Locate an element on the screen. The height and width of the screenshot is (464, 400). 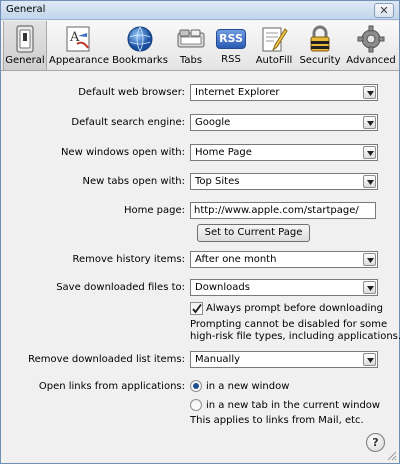
tab-bookmarks: Bookmarks is located at coordinates (140, 45).